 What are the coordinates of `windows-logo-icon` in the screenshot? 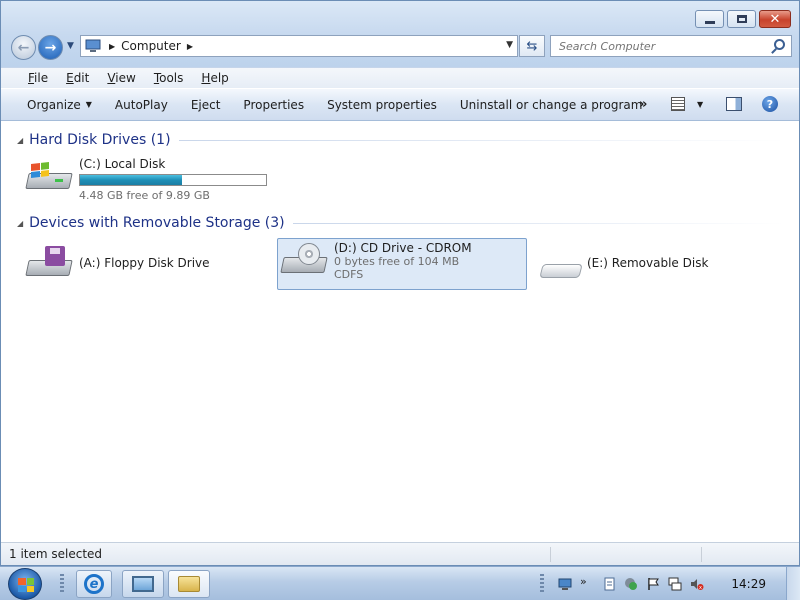 It's located at (26, 585).